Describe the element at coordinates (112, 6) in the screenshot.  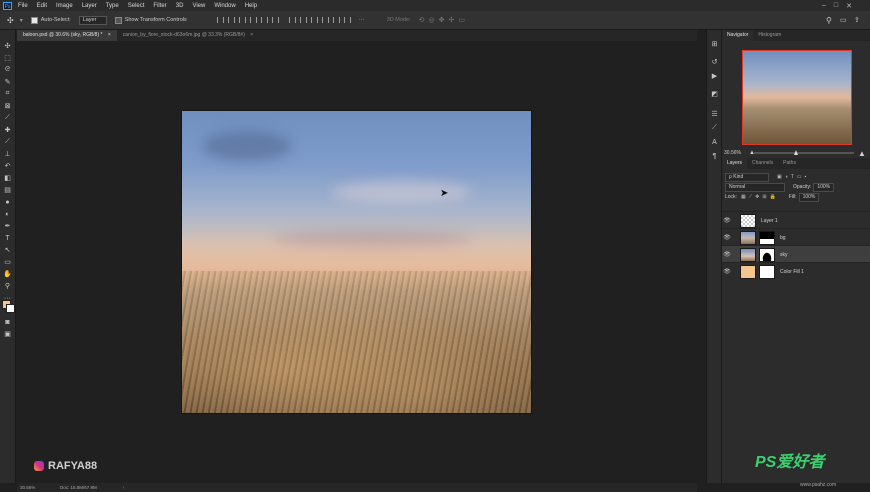
I see `menu-type: Type` at that location.